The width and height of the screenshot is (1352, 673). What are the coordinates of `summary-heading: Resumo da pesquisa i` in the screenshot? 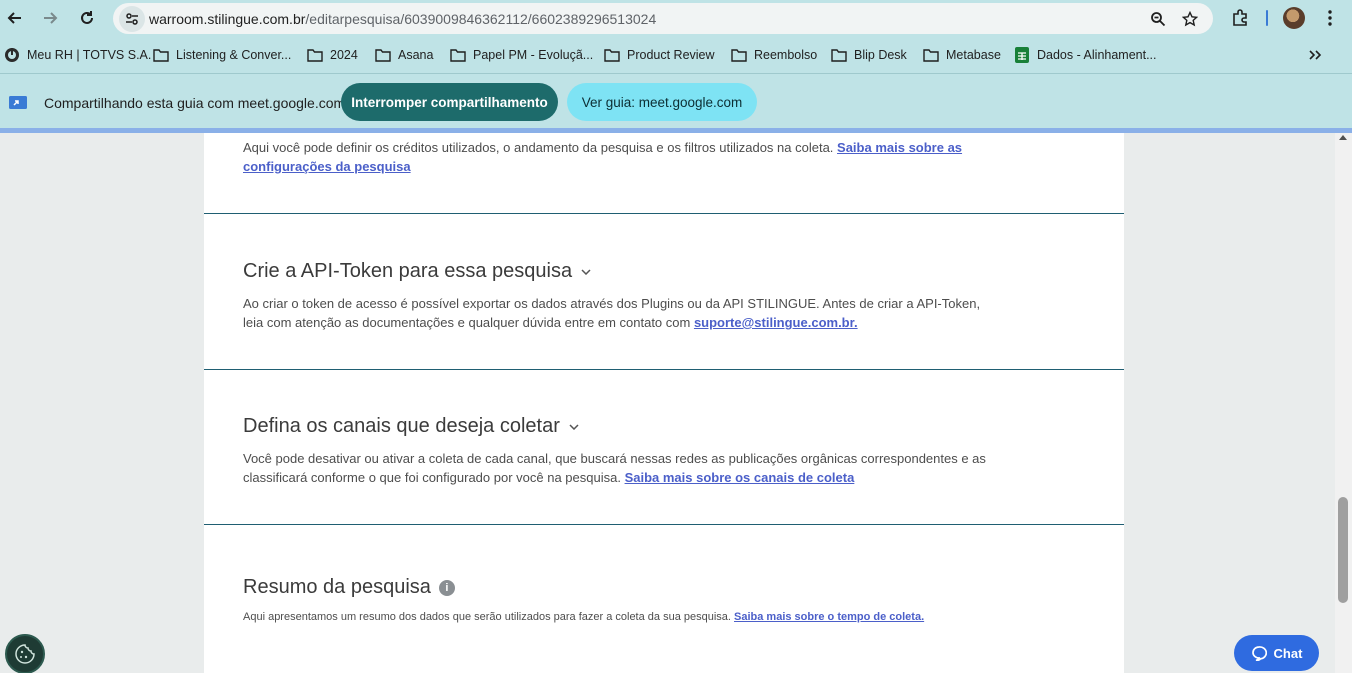 It's located at (349, 587).